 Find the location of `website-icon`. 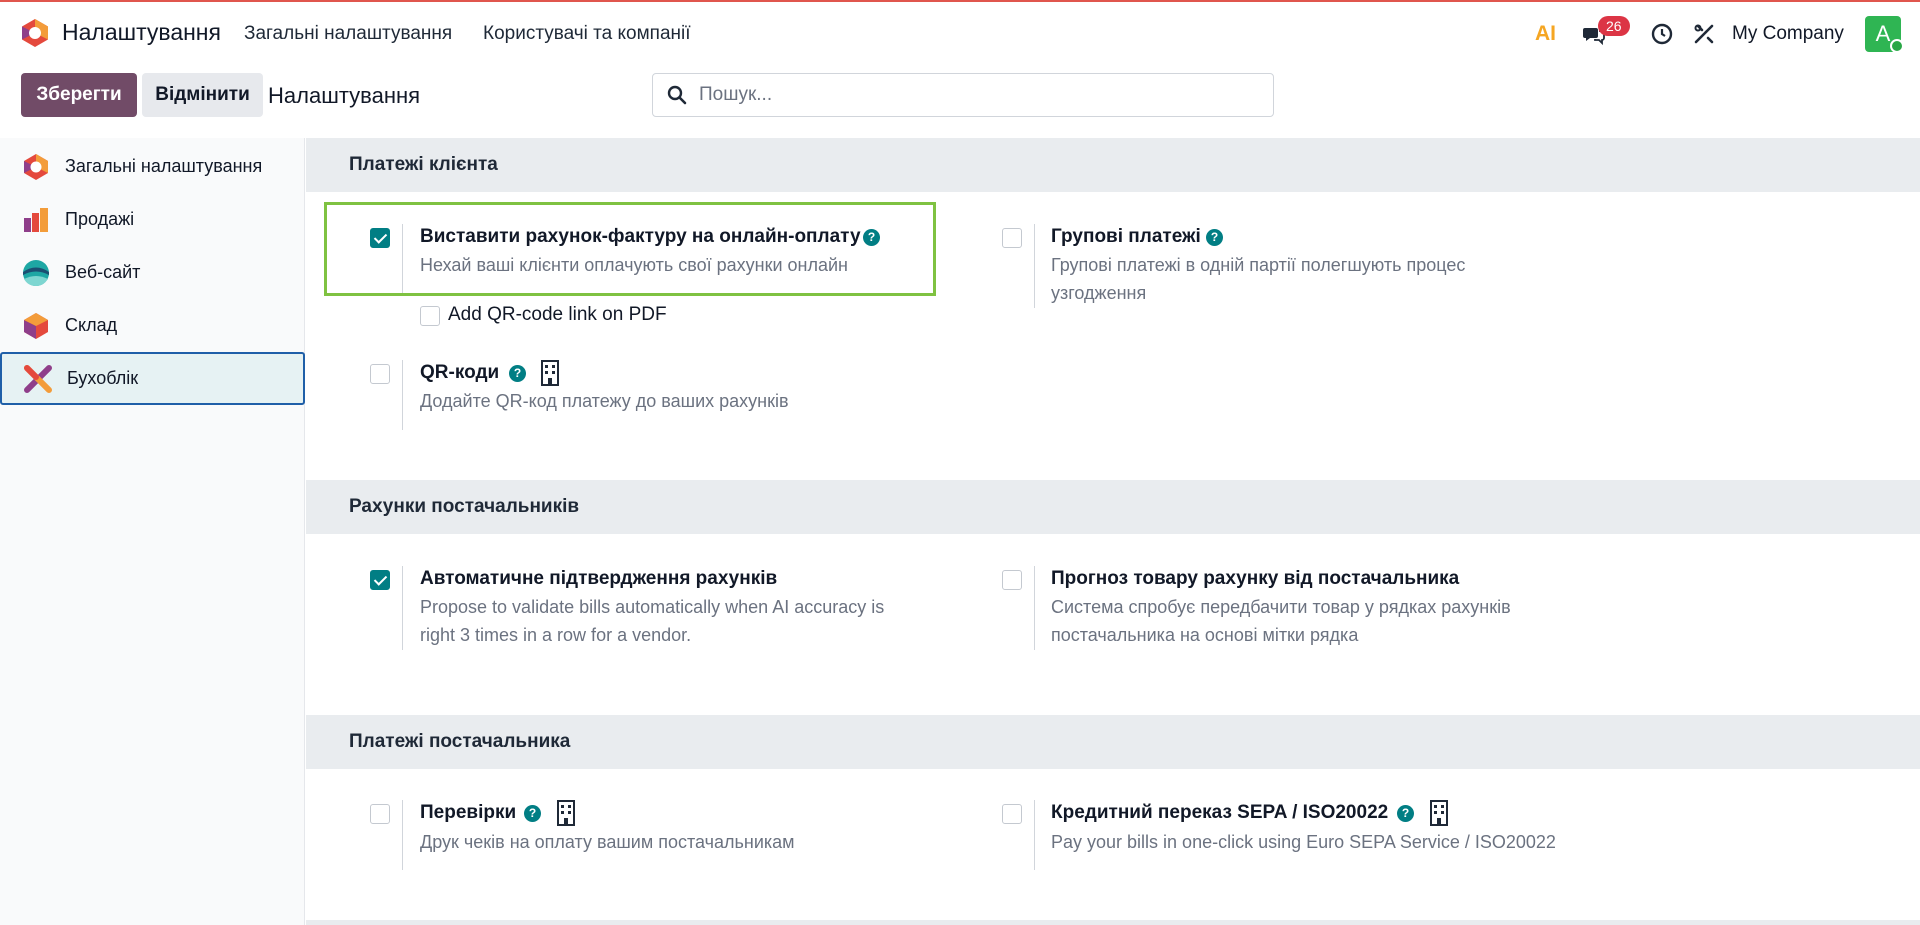

website-icon is located at coordinates (36, 272).